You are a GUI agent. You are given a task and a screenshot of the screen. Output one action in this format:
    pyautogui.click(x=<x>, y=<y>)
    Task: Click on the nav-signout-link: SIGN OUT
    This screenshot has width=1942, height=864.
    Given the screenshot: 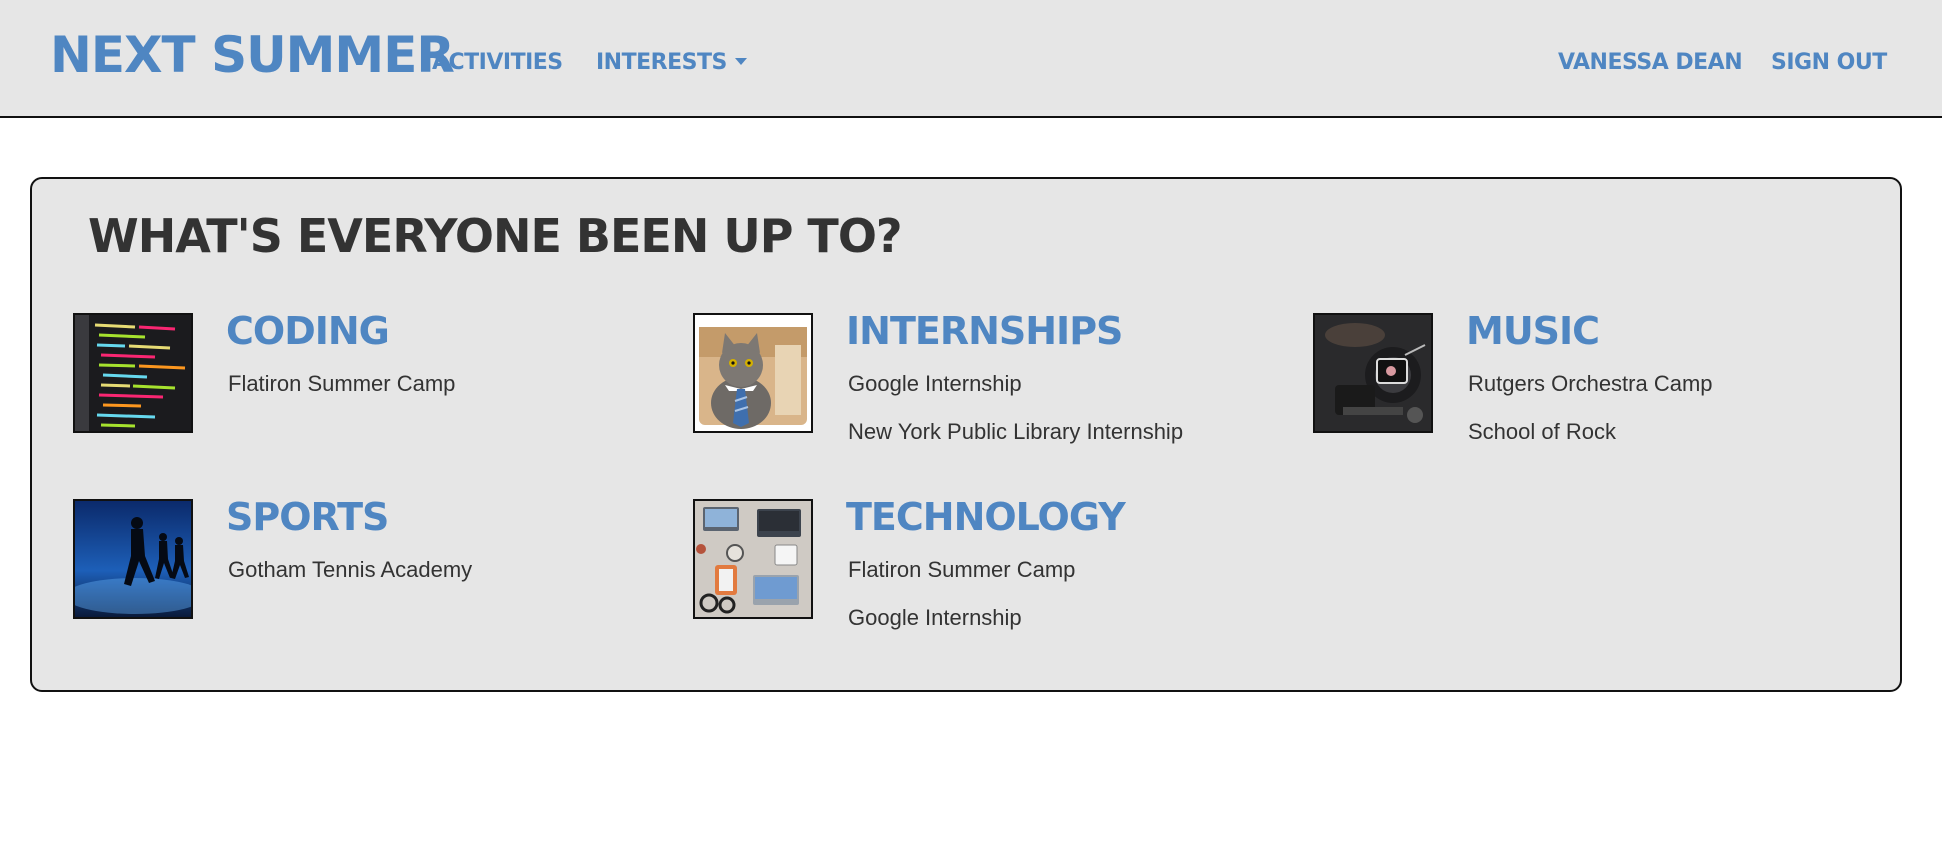 What is the action you would take?
    pyautogui.click(x=1829, y=62)
    